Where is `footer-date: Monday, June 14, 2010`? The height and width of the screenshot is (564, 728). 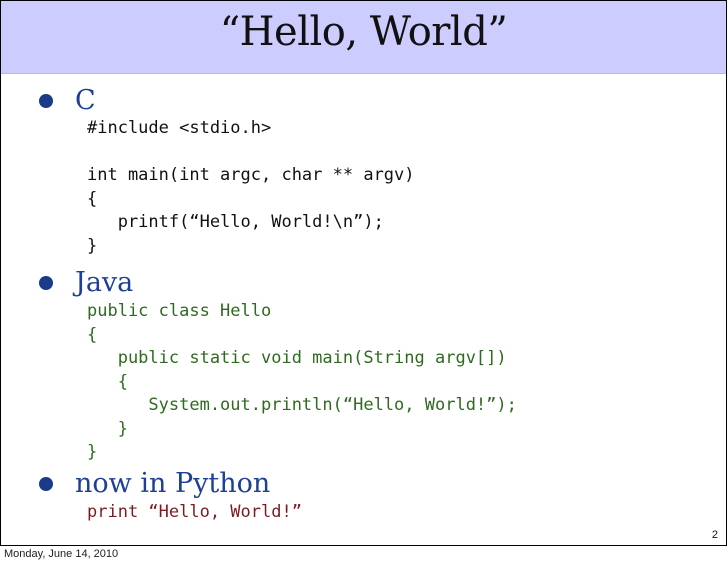 footer-date: Monday, June 14, 2010 is located at coordinates (61, 554).